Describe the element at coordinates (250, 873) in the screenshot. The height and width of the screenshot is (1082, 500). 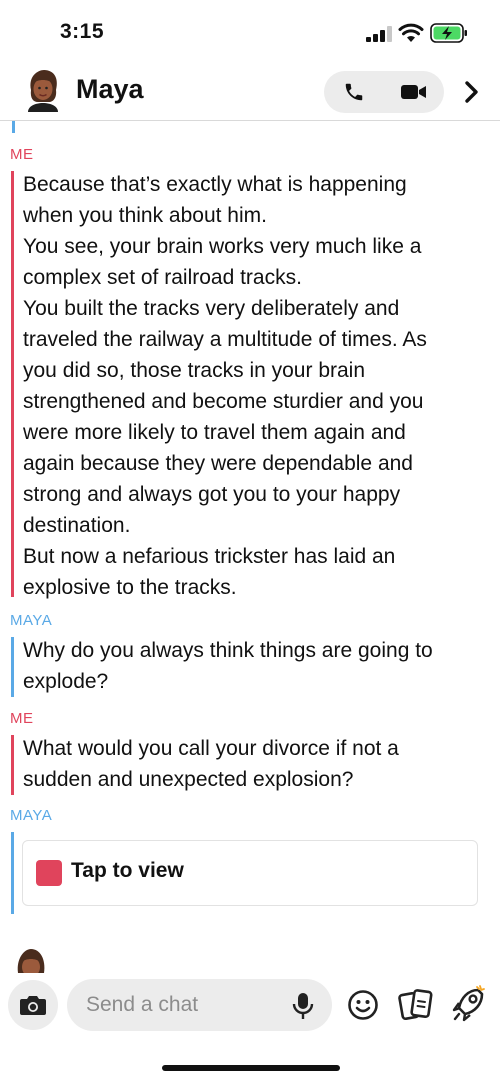
I see `snap-message: Tap to view` at that location.